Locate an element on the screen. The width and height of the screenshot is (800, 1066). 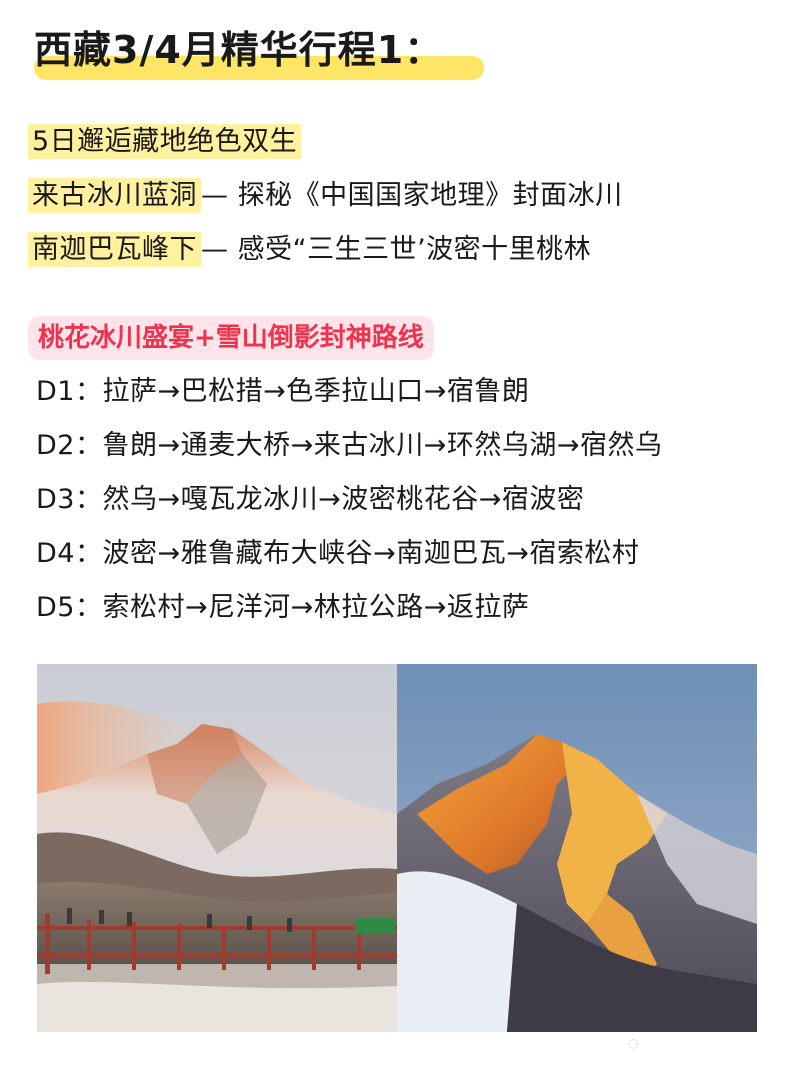
intro-headline-line: 5日邂逅藏地绝色双生 is located at coordinates (165, 142).